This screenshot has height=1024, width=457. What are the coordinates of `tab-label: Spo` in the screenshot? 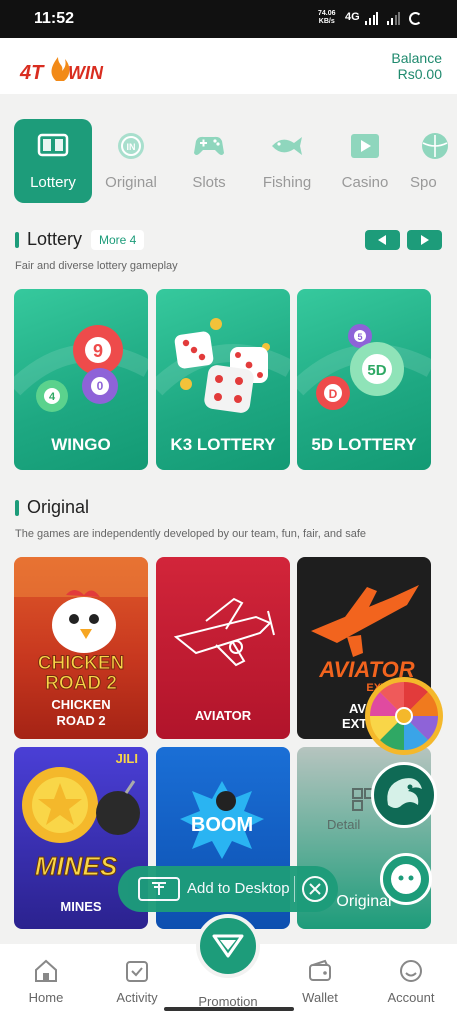 It's located at (423, 182).